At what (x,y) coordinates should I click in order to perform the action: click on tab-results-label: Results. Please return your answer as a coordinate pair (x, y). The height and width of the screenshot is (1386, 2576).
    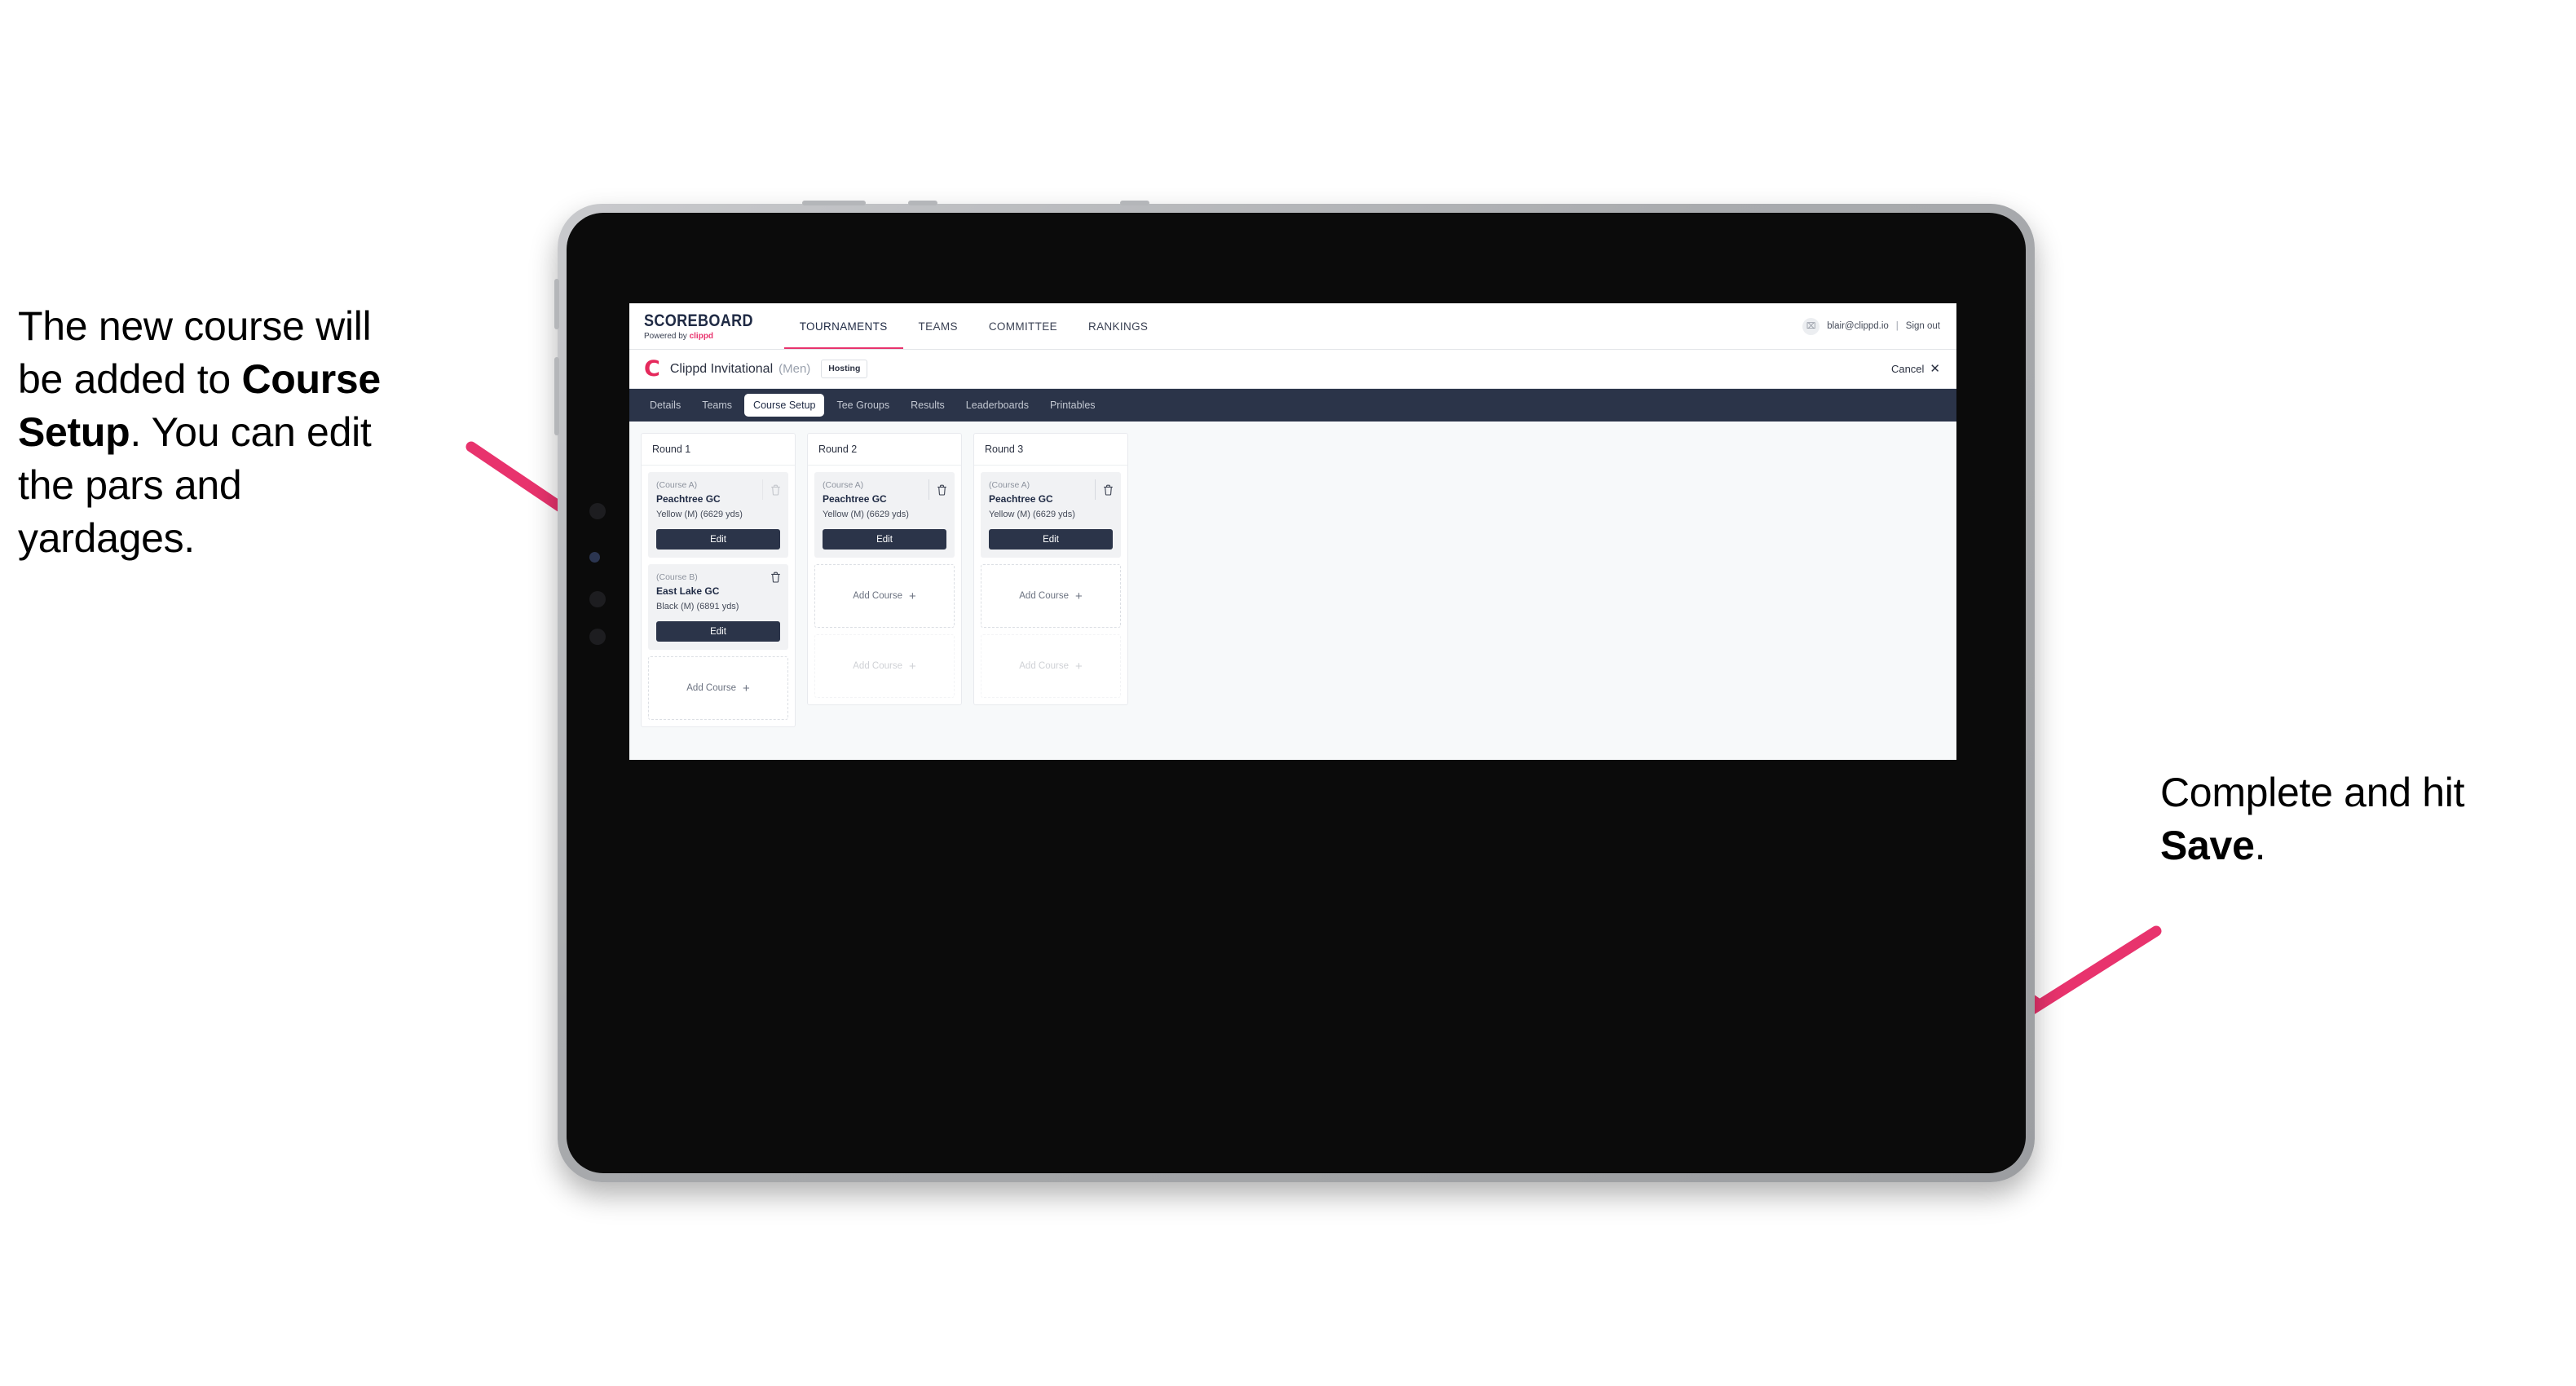
    Looking at the image, I should click on (928, 405).